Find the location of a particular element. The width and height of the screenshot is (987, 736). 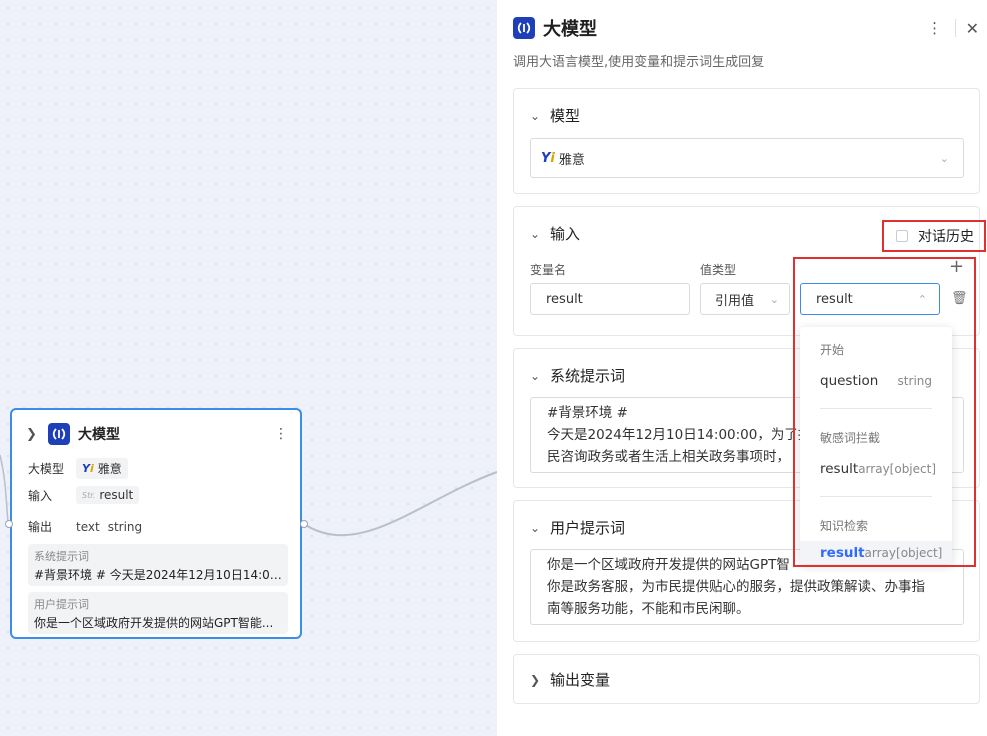

model-chip: Yi 雅意 is located at coordinates (102, 468).